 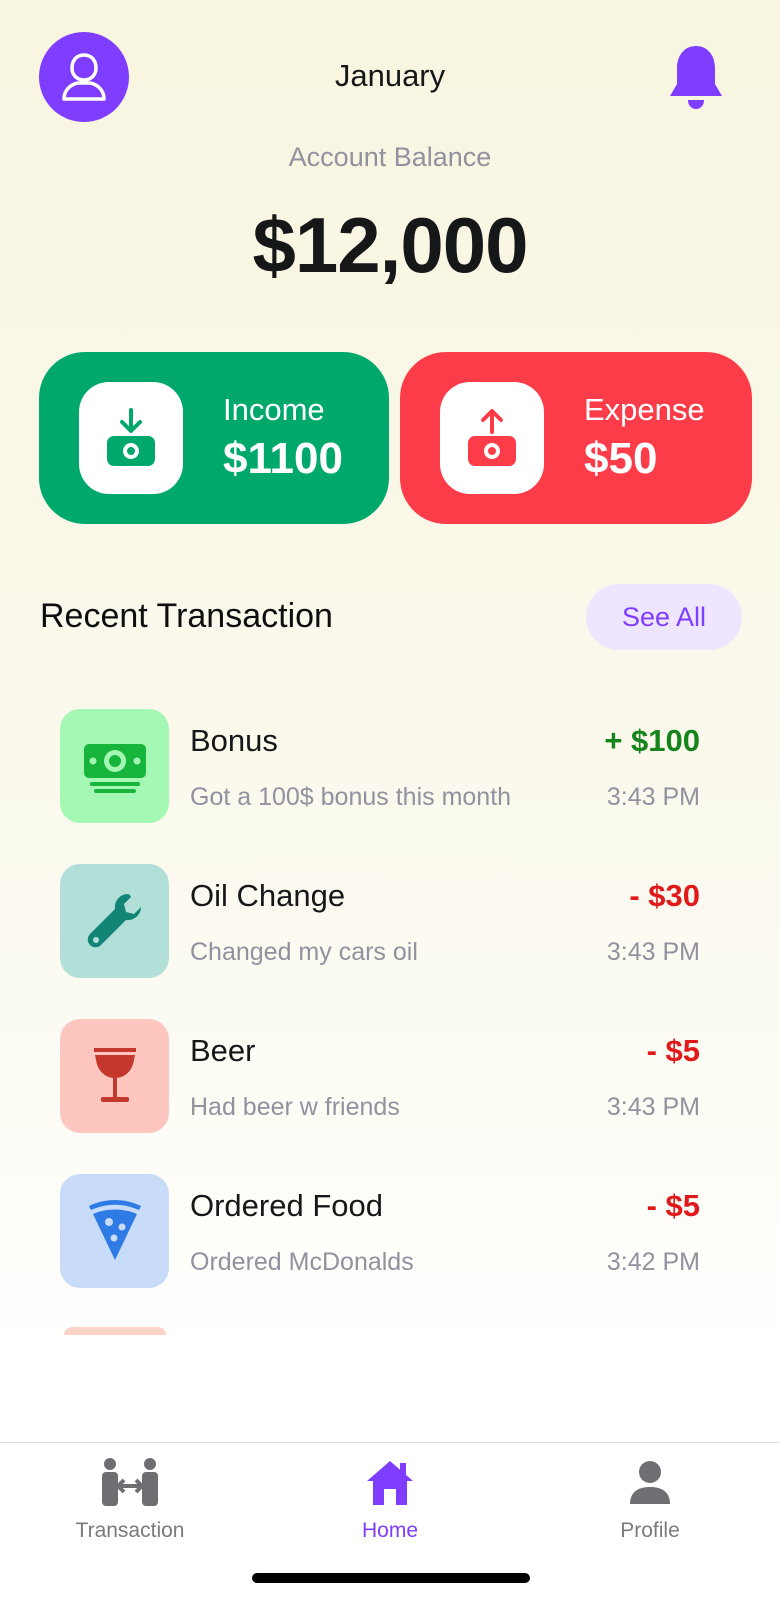 What do you see at coordinates (186, 616) in the screenshot?
I see `recent-transaction-title: Recent Transaction` at bounding box center [186, 616].